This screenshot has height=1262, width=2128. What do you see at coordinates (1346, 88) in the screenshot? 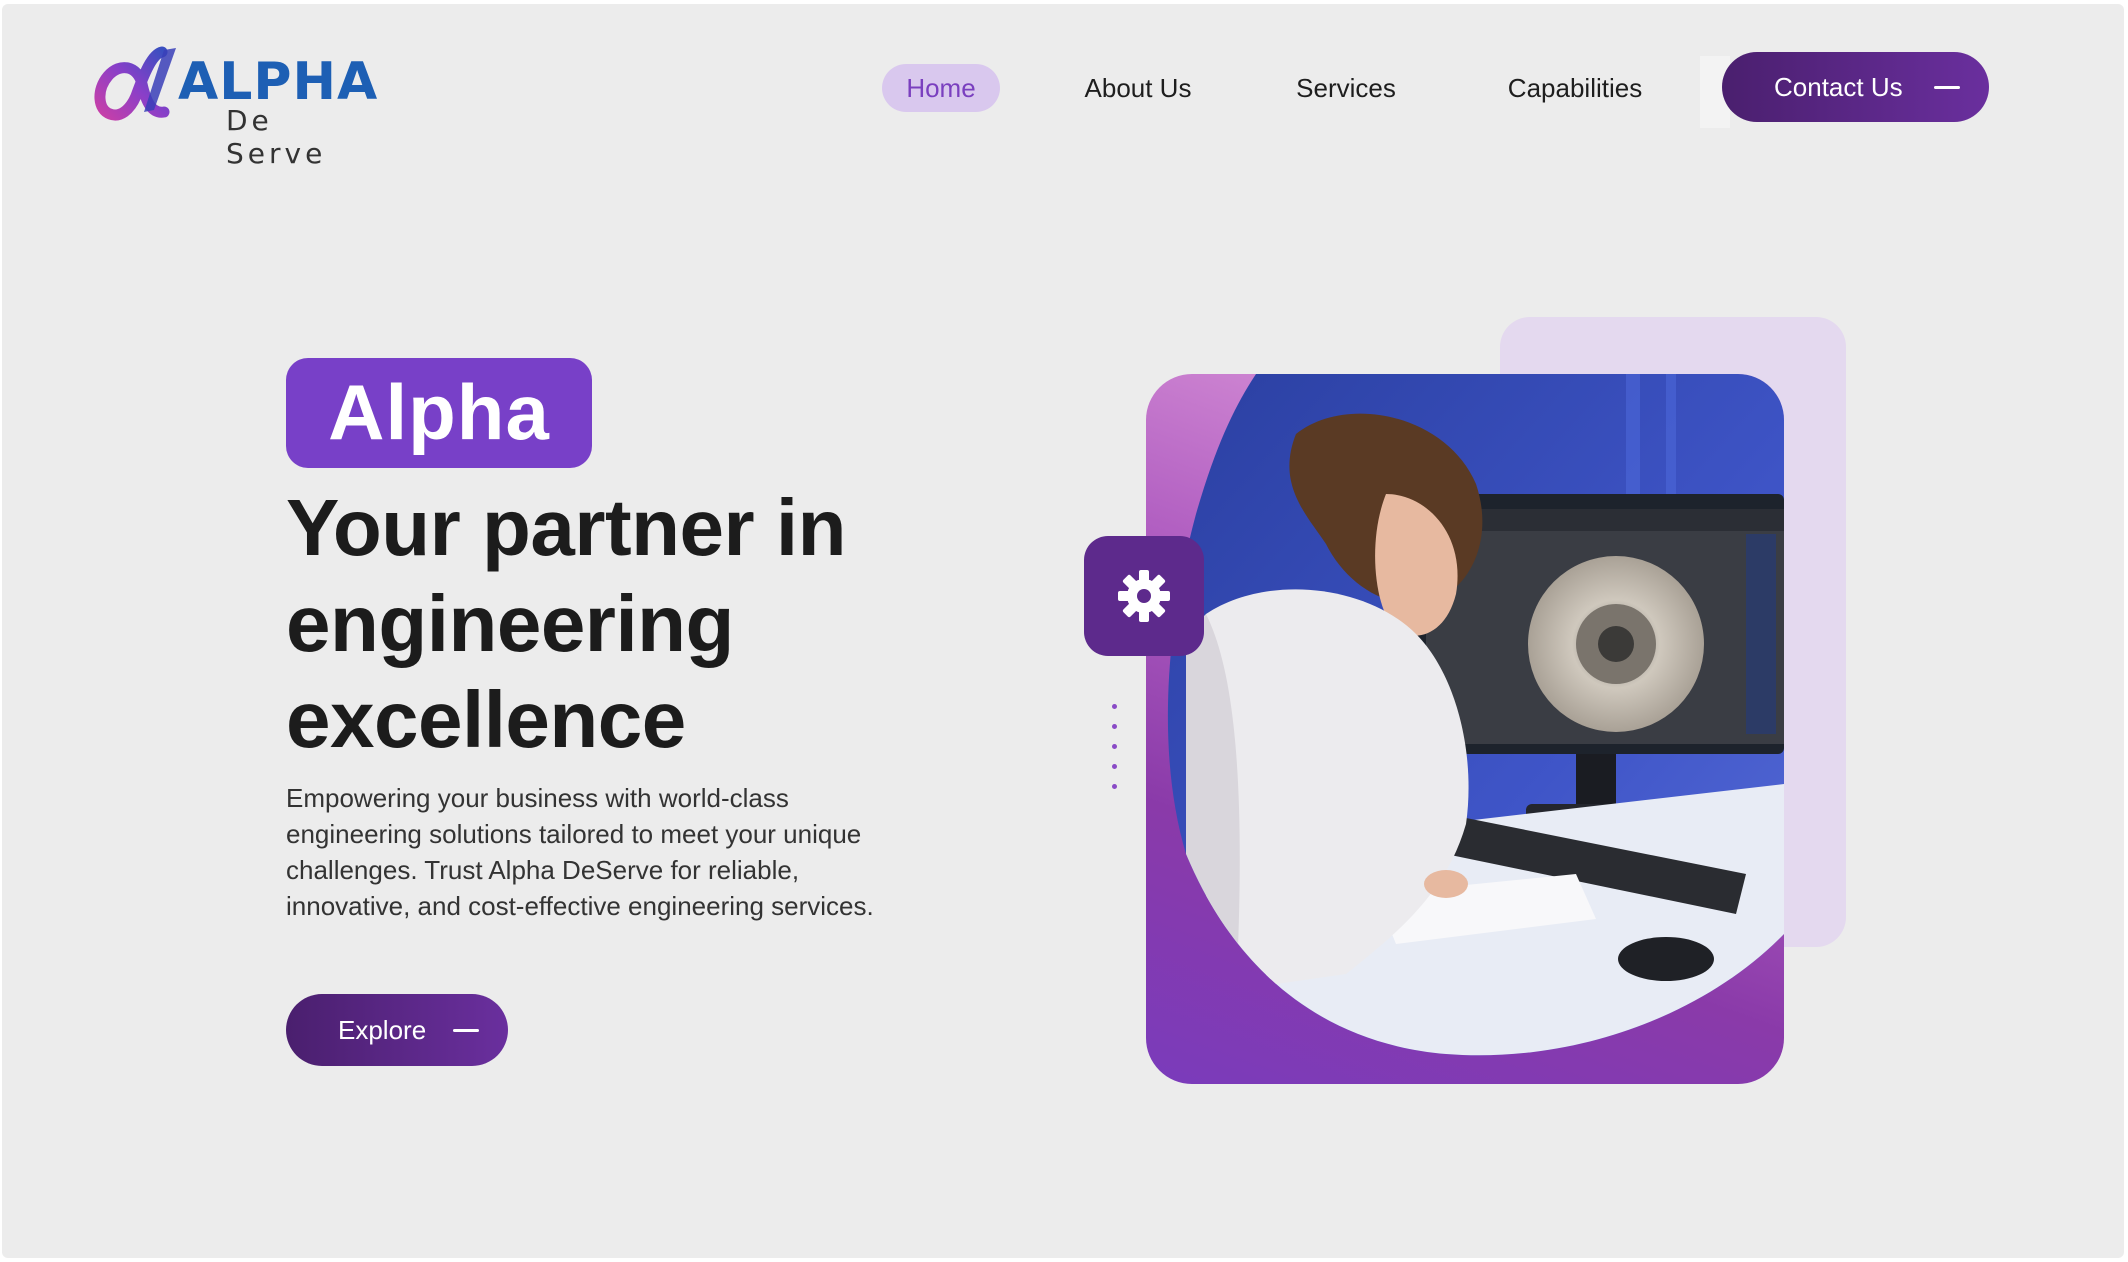
I see `nav-item-services: Services` at bounding box center [1346, 88].